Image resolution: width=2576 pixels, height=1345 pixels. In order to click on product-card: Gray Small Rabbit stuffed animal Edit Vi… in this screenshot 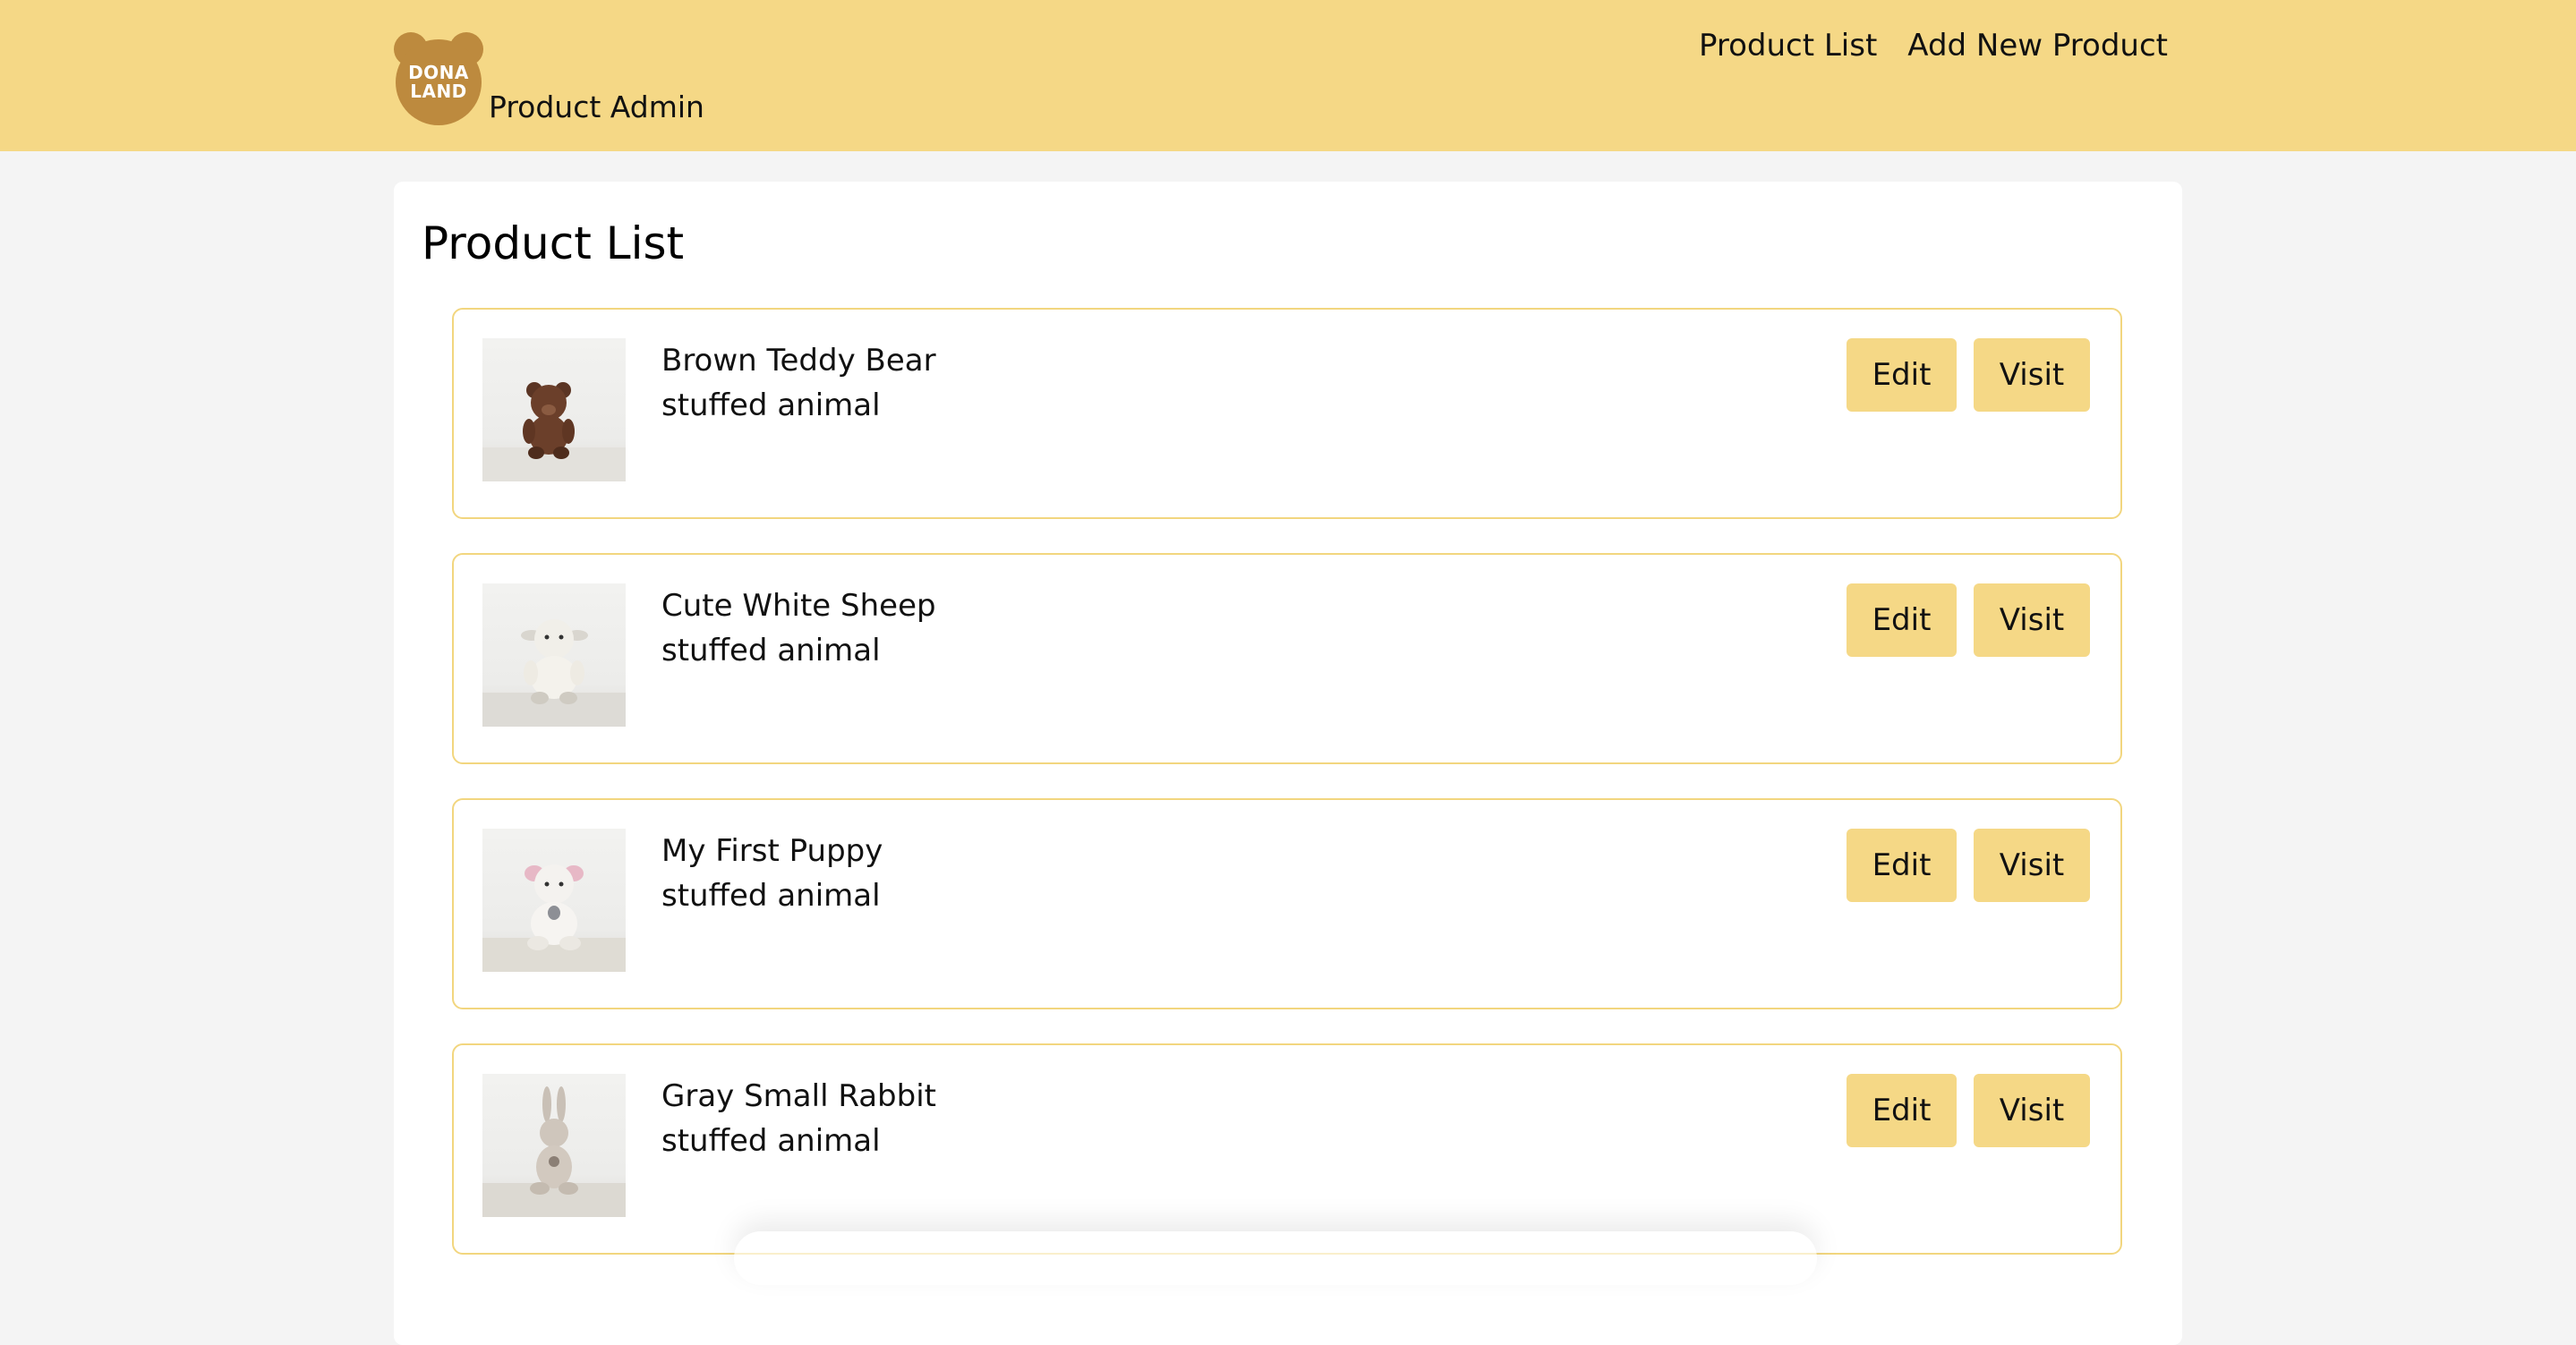, I will do `click(1287, 1149)`.